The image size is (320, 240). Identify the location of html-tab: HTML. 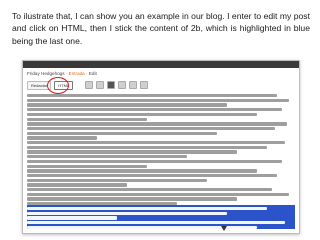
(64, 85).